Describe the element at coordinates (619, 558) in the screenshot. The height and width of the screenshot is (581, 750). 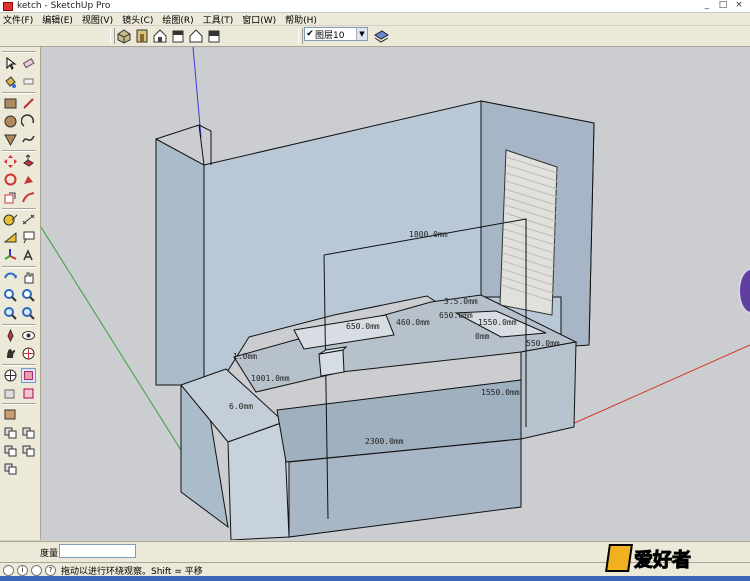
I see `watermark-icon` at that location.